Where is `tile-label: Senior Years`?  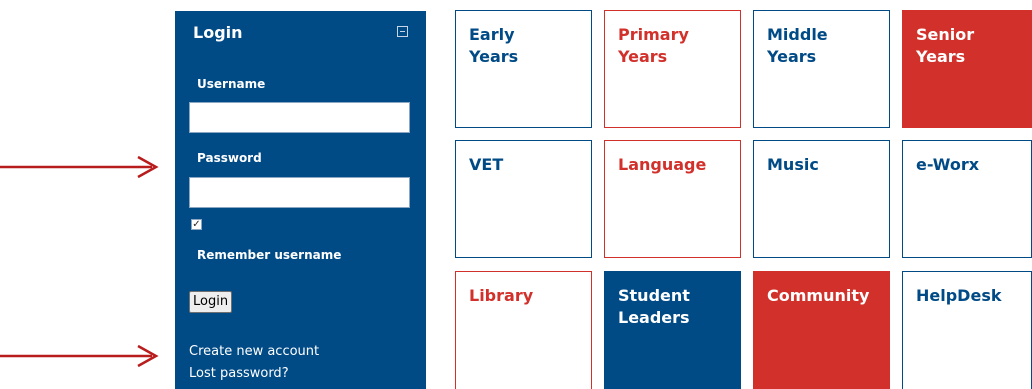
tile-label: Senior Years is located at coordinates (945, 45).